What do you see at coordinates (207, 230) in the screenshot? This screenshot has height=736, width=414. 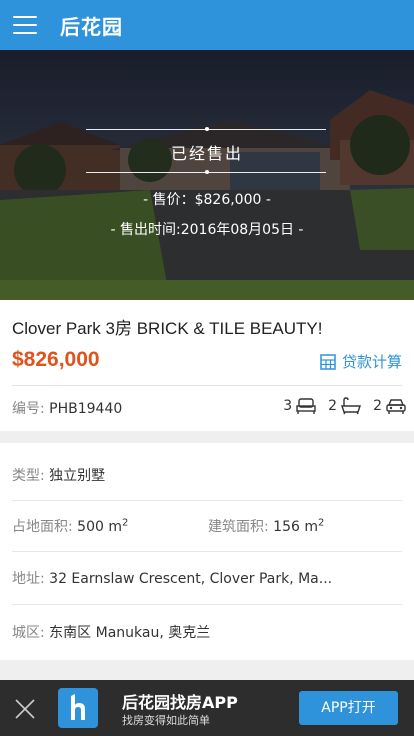 I see `sale-date-text: - 售出时间:2016年08月05日 -` at bounding box center [207, 230].